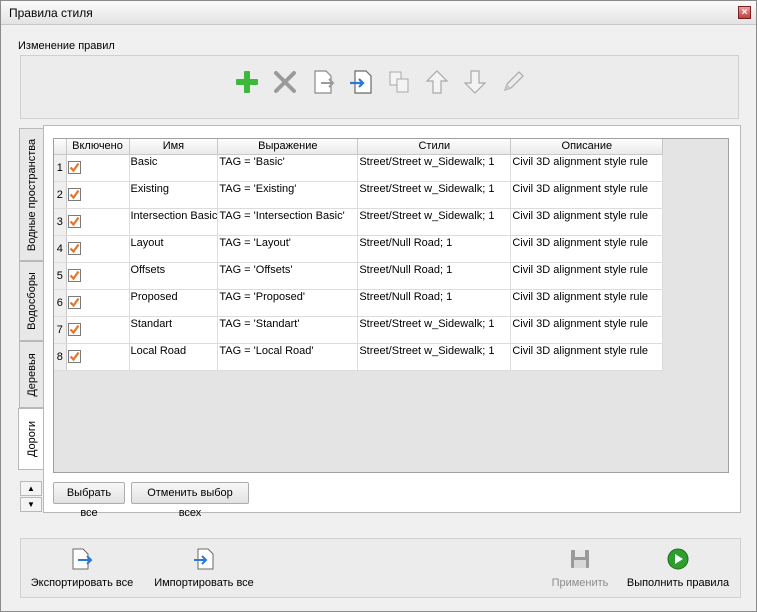 This screenshot has height=612, width=757. Describe the element at coordinates (475, 82) in the screenshot. I see `move-down-button` at that location.